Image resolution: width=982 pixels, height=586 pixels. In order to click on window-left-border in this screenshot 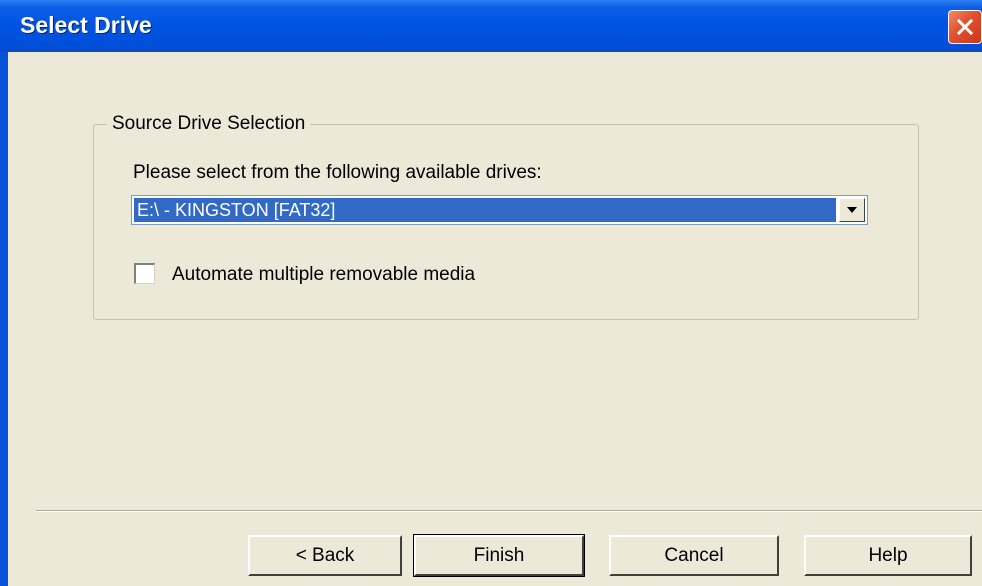, I will do `click(4, 319)`.